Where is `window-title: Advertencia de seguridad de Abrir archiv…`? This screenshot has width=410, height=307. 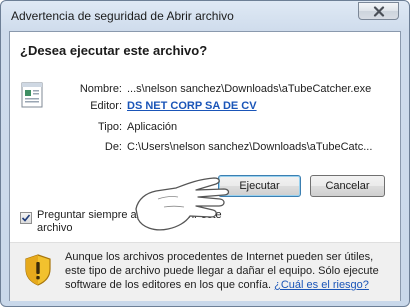 window-title: Advertencia de seguridad de Abrir archiv… is located at coordinates (122, 16).